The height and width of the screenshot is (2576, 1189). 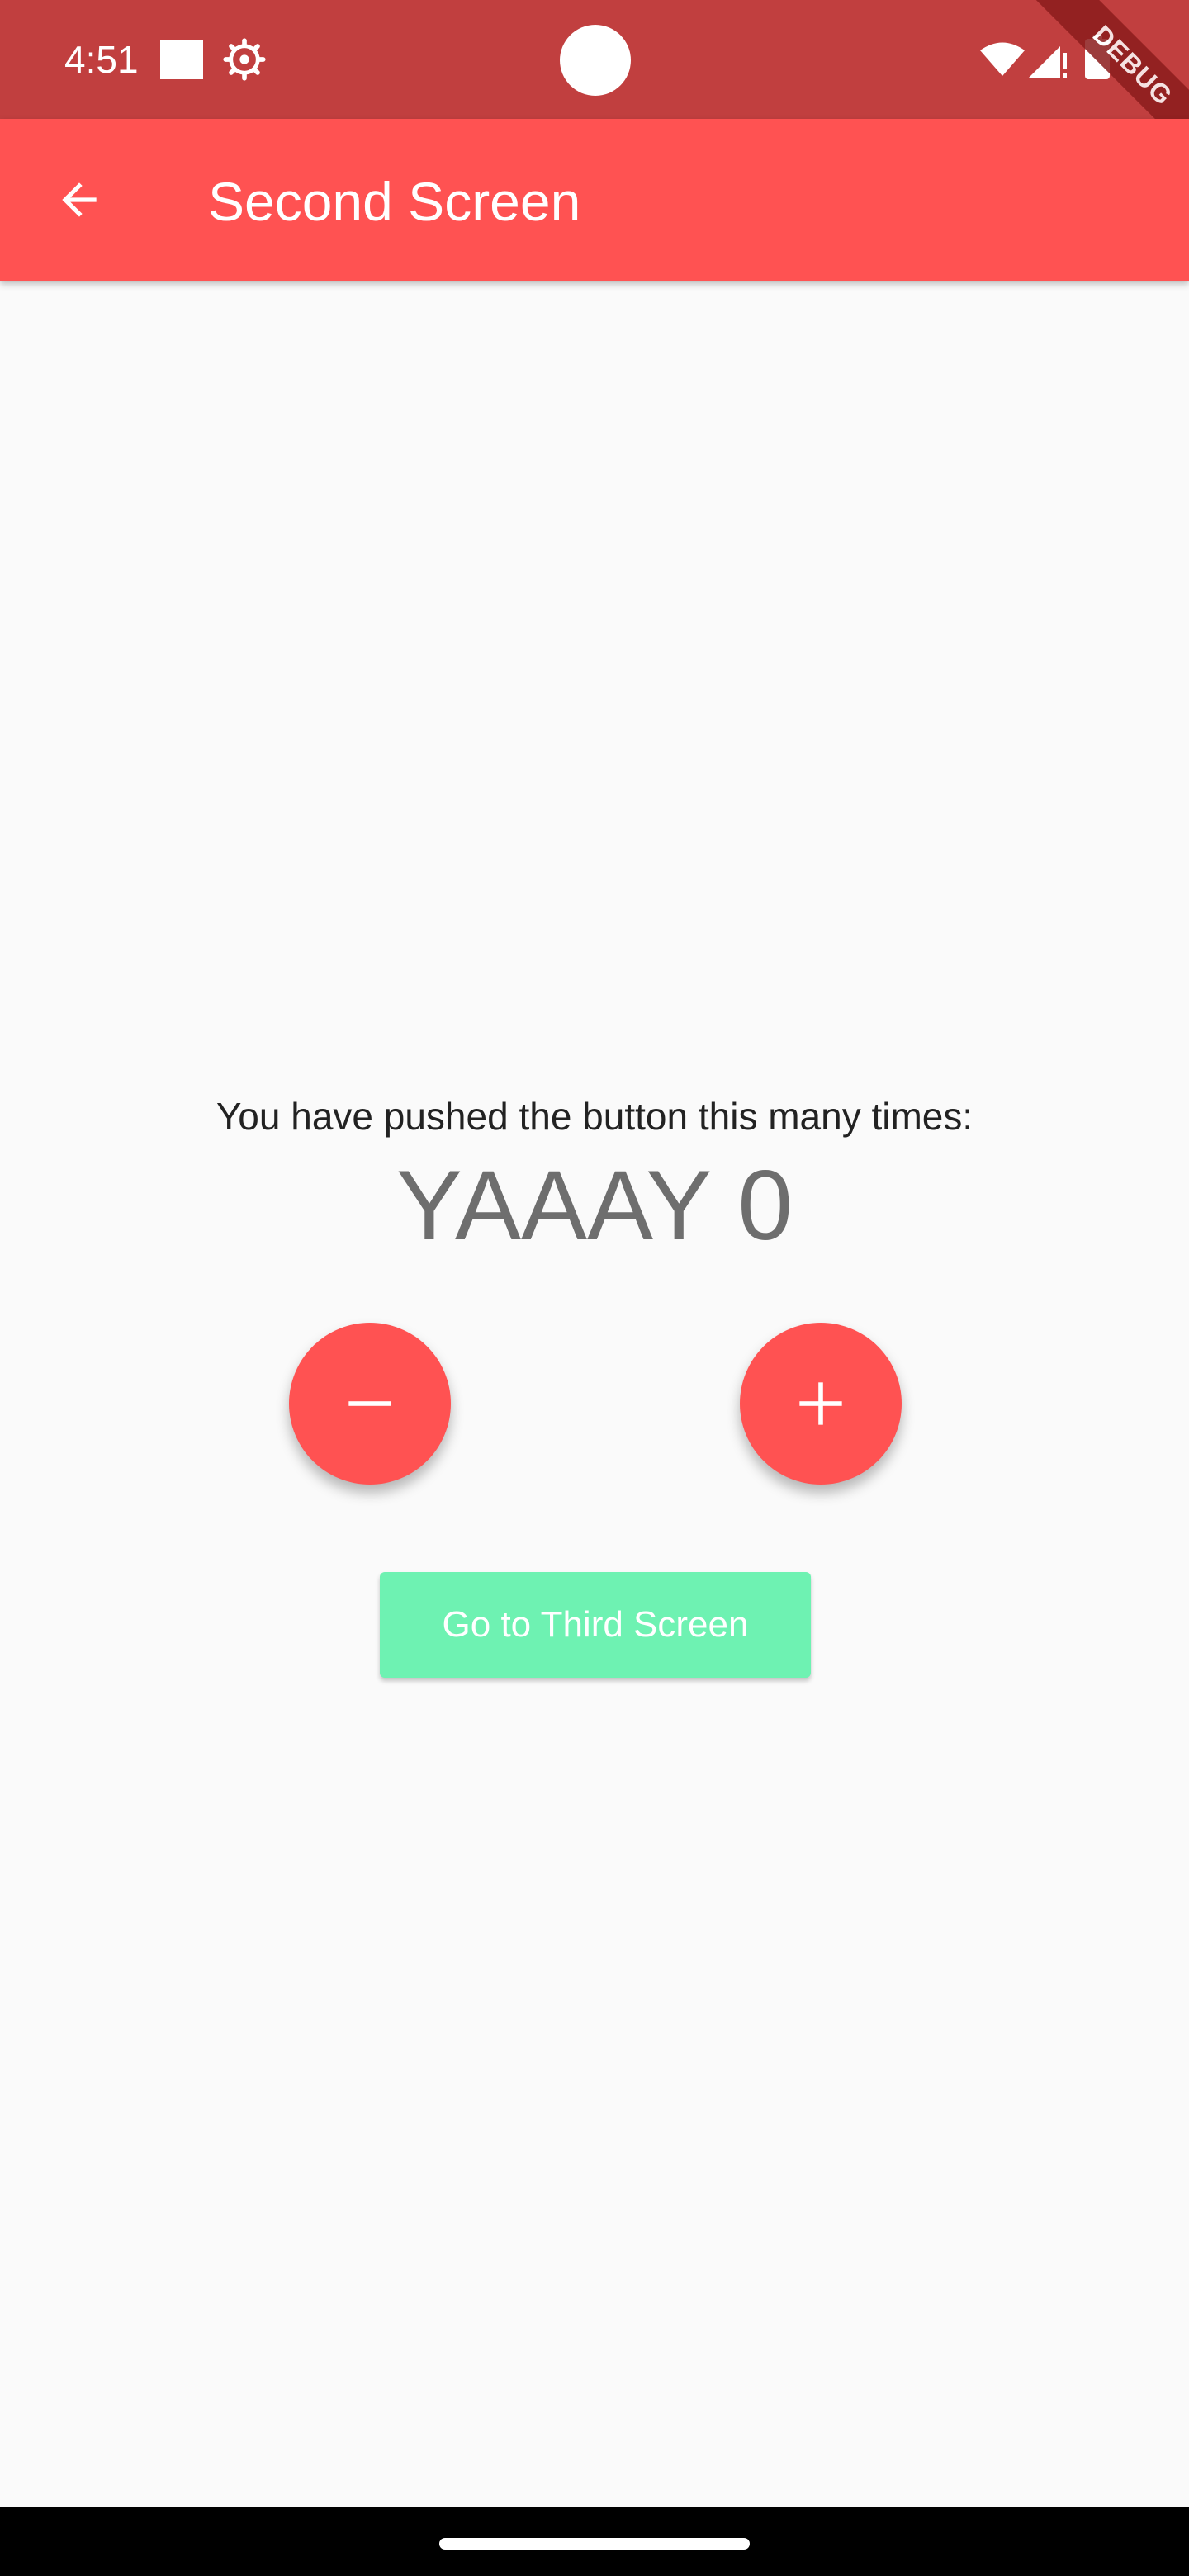 What do you see at coordinates (594, 200) in the screenshot?
I see `app-bar: Second Screen` at bounding box center [594, 200].